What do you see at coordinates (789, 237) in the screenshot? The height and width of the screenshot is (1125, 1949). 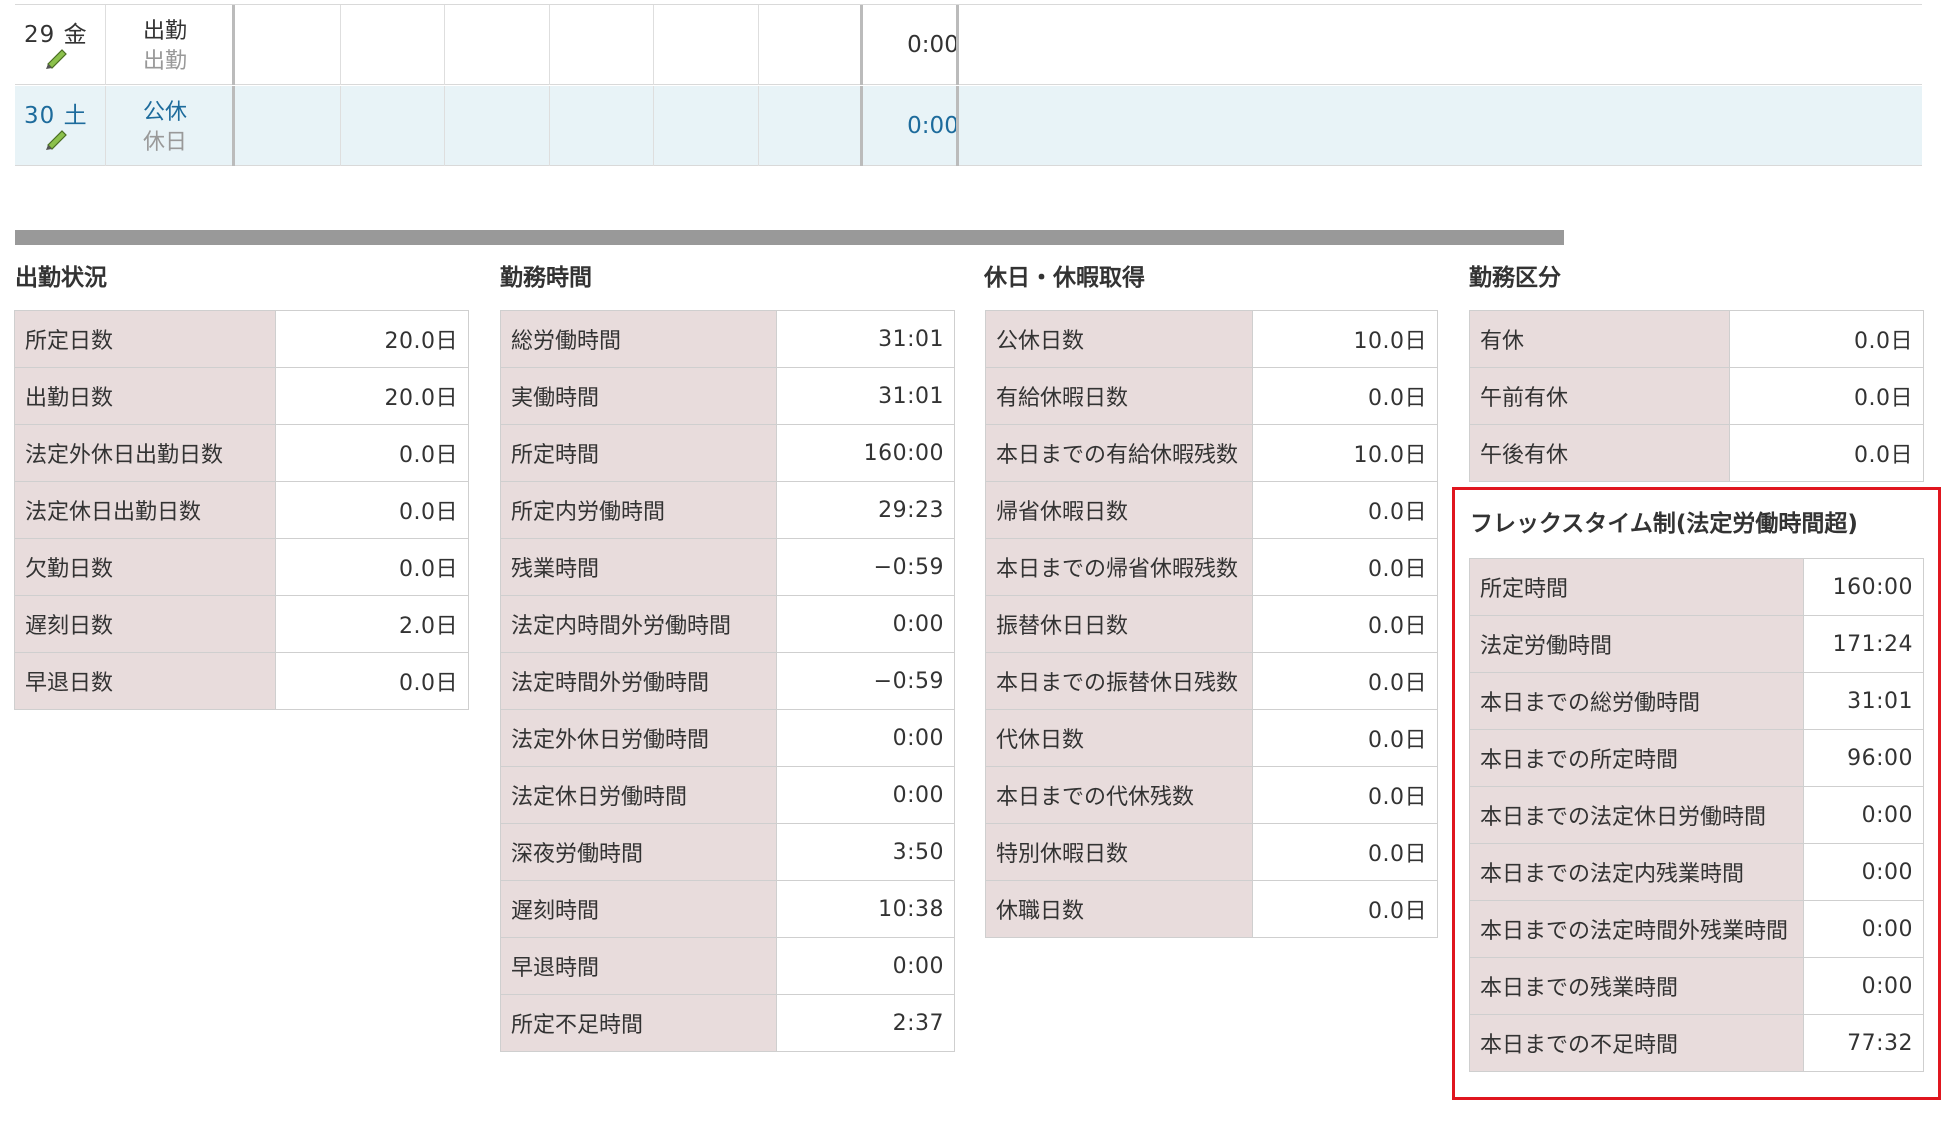 I see `horizontal-scrollbar` at bounding box center [789, 237].